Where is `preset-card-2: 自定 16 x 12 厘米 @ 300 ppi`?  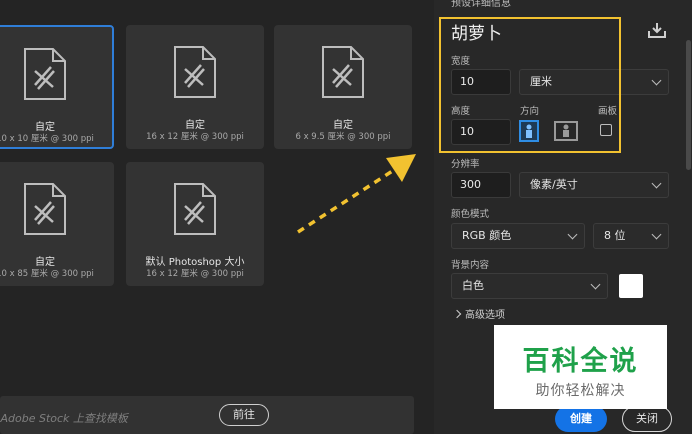 preset-card-2: 自定 16 x 12 厘米 @ 300 ppi is located at coordinates (195, 87).